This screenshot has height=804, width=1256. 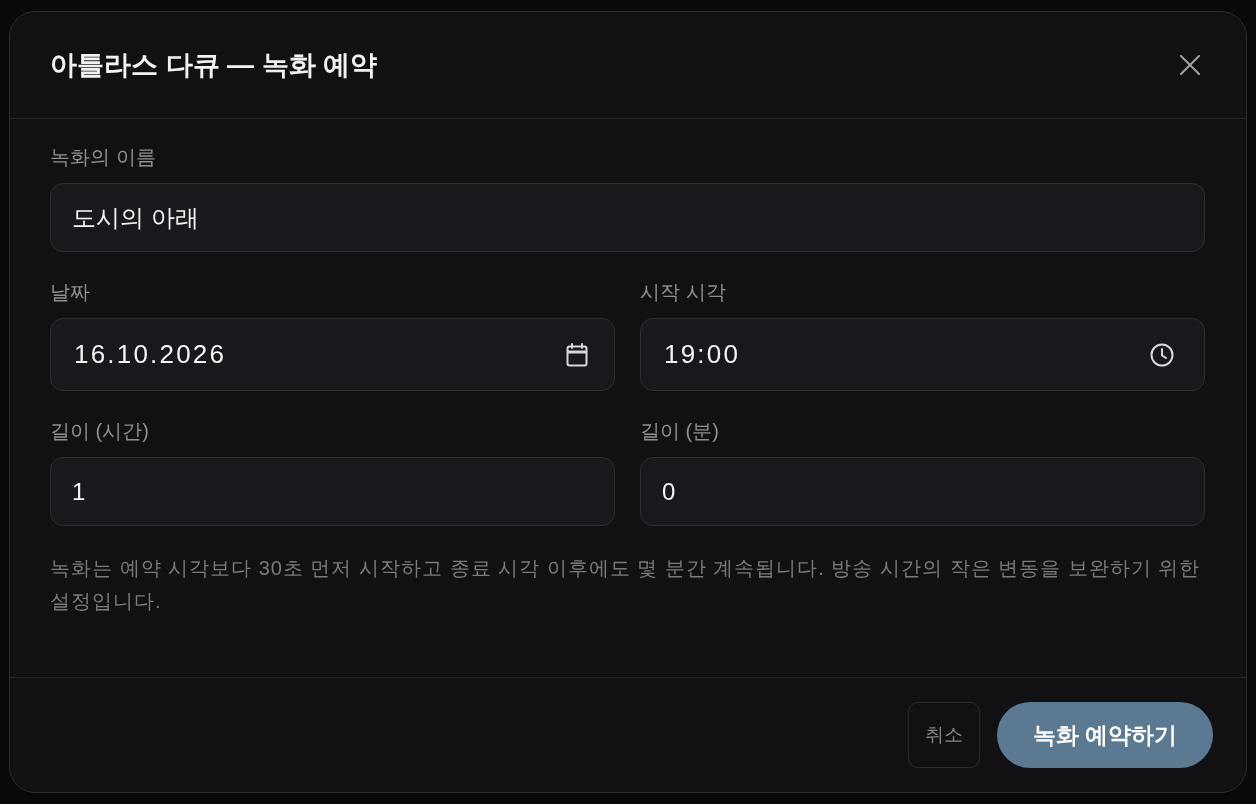 What do you see at coordinates (332, 491) in the screenshot?
I see `number-input: 1` at bounding box center [332, 491].